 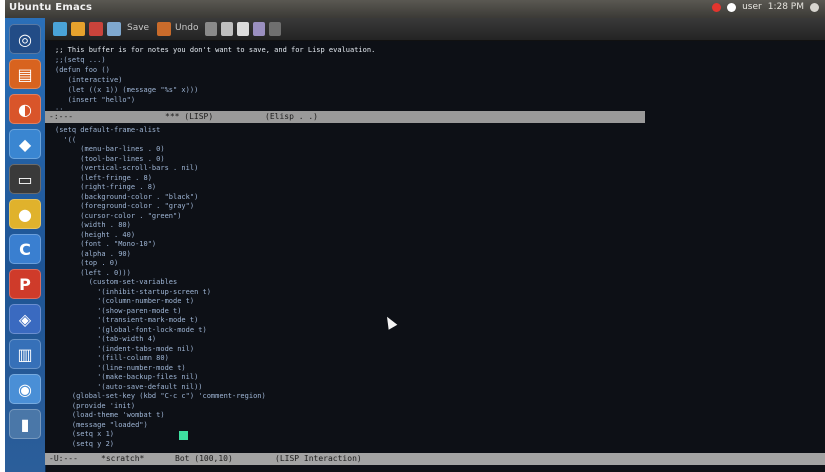 What do you see at coordinates (95, 405) in the screenshot?
I see `code-line: (provide 'init)` at bounding box center [95, 405].